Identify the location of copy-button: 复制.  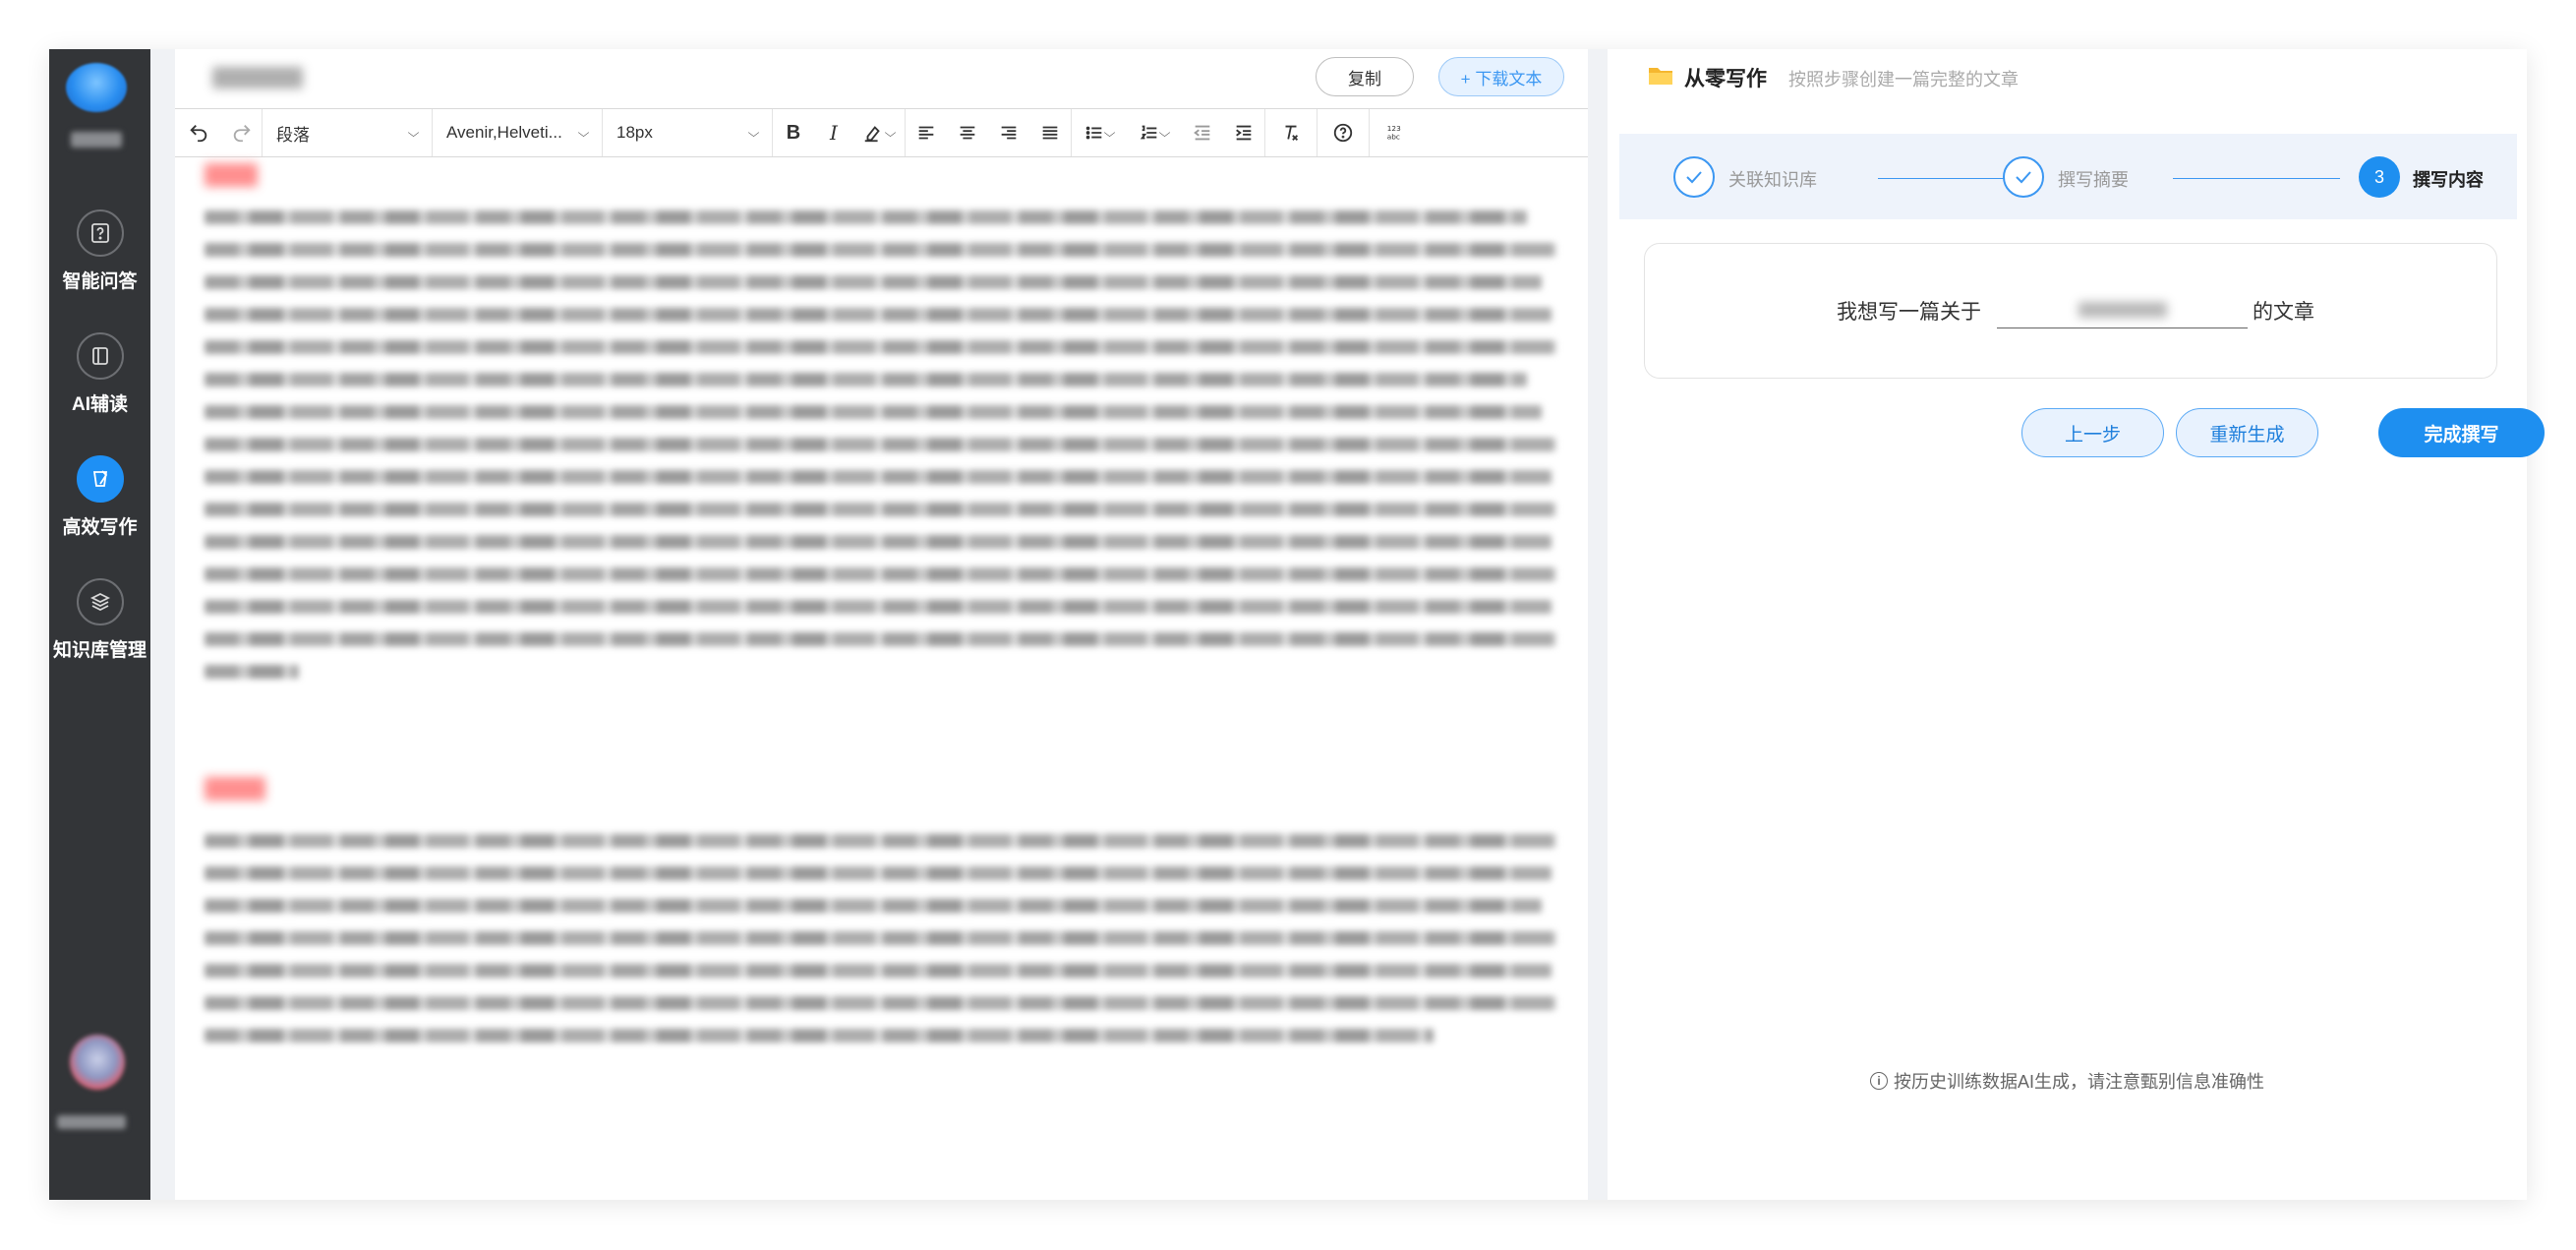
(1365, 76).